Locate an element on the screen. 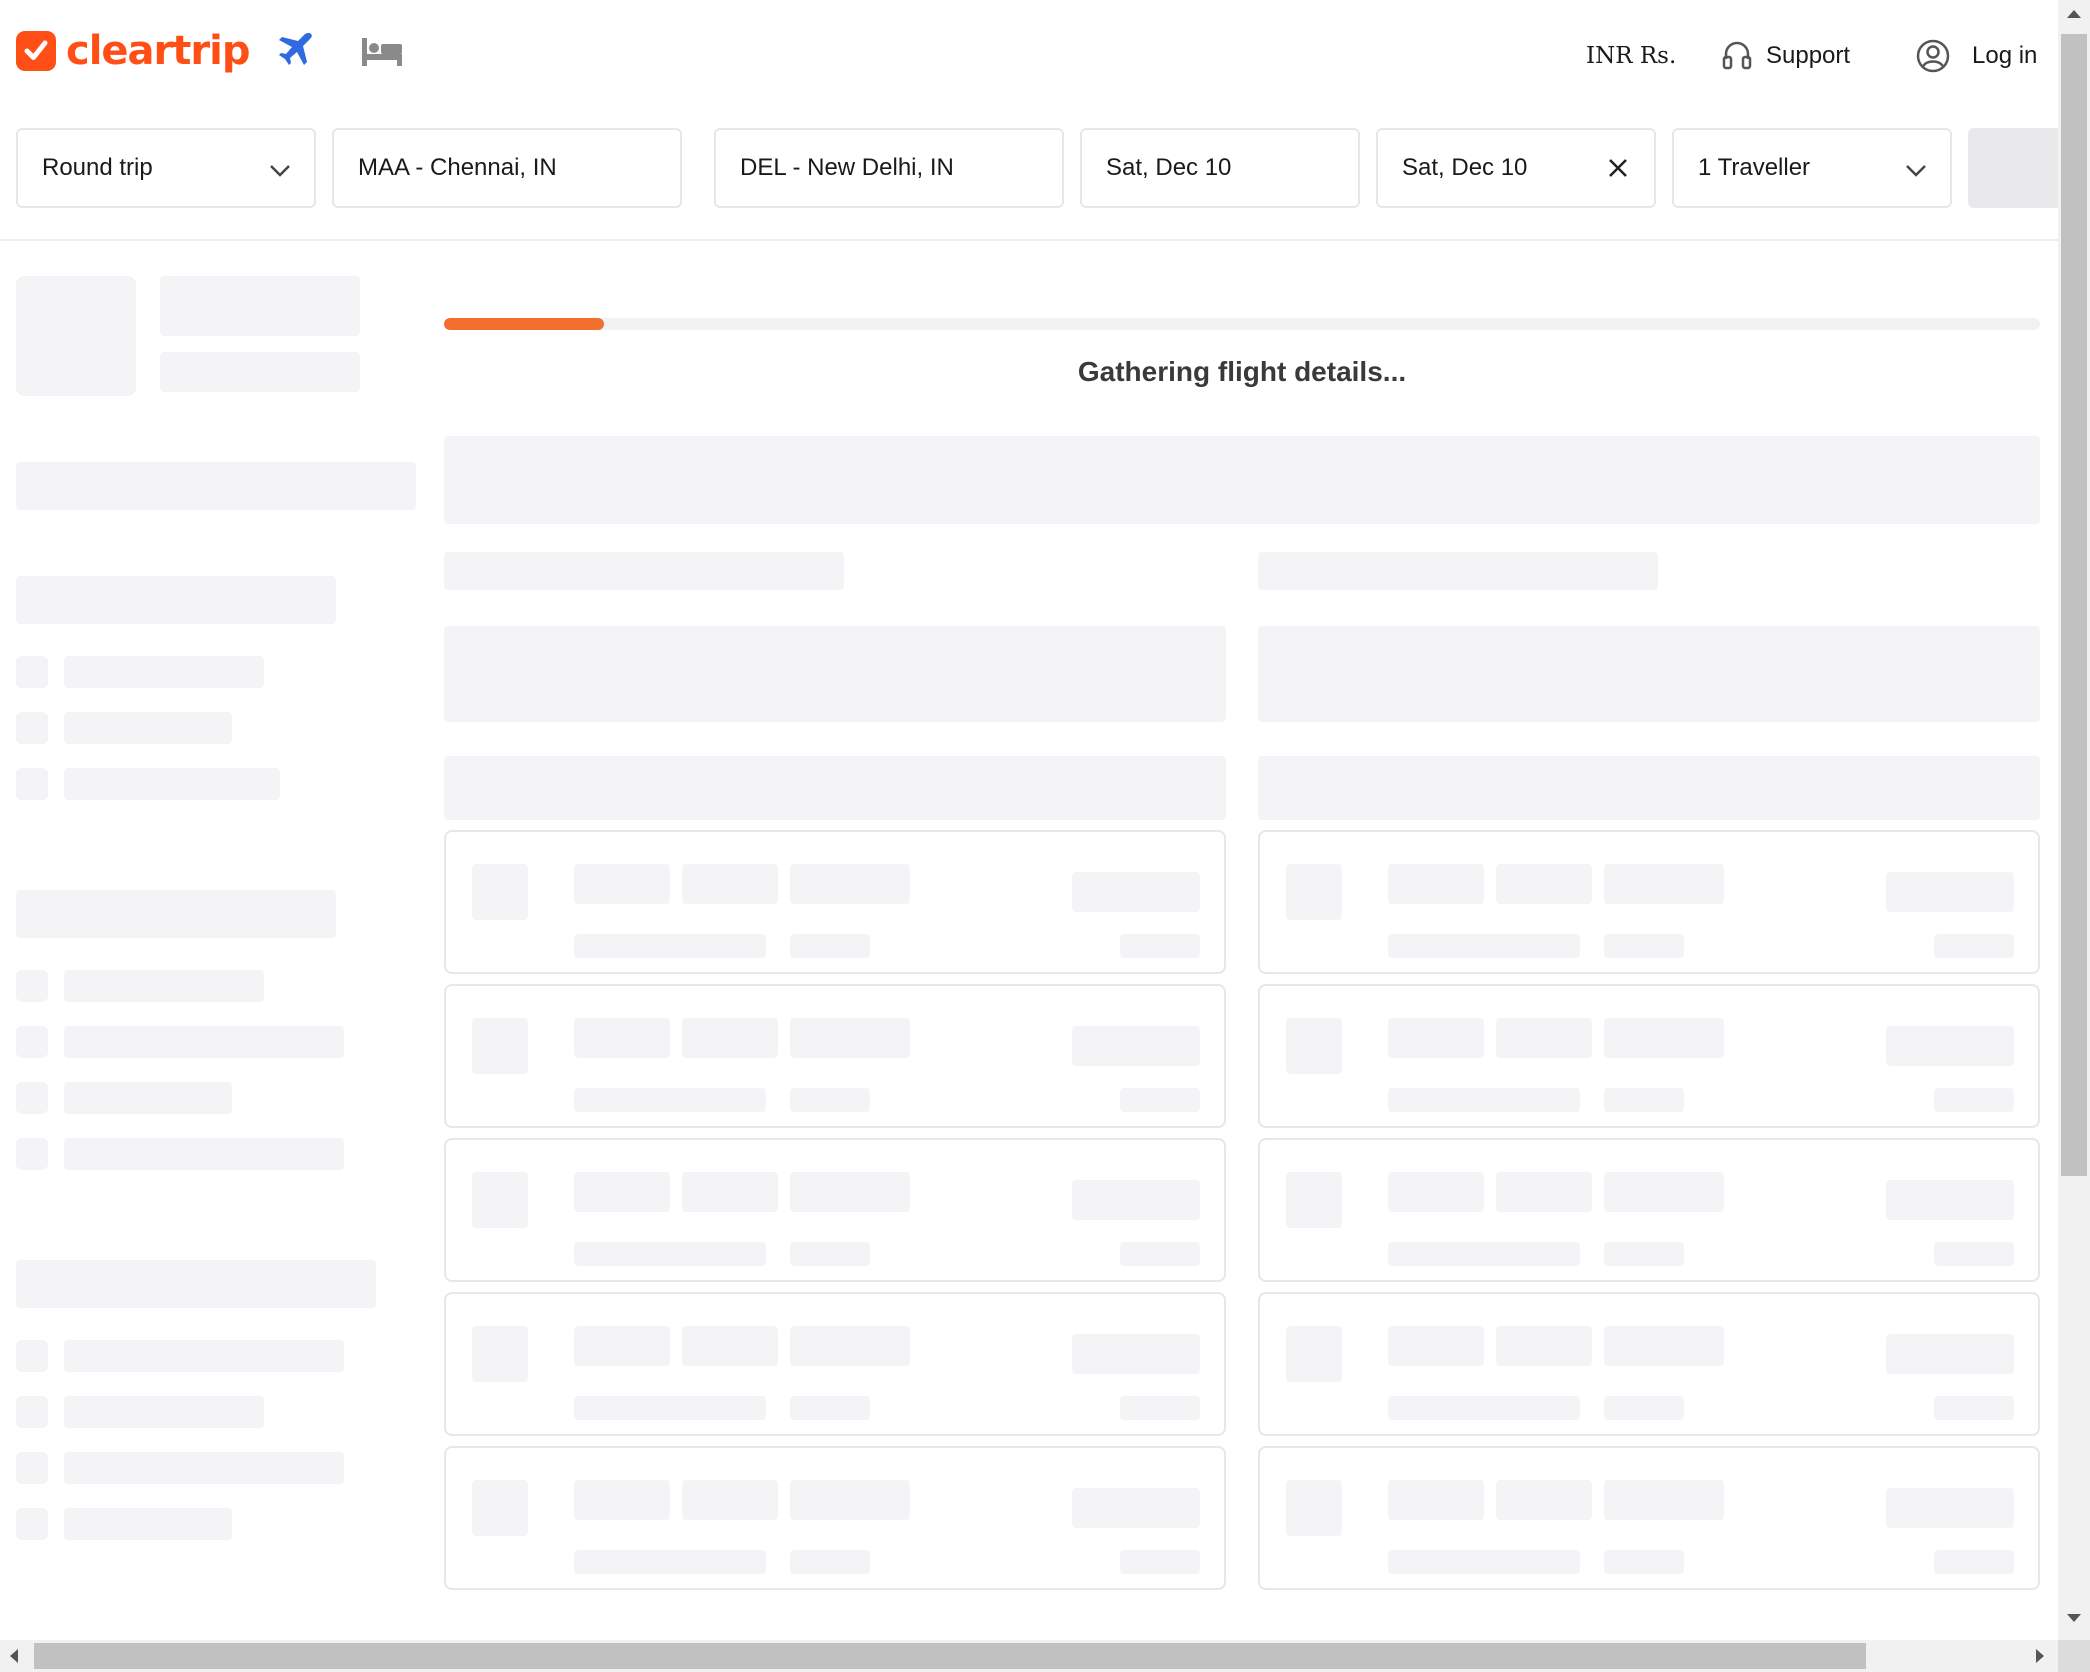 Image resolution: width=2090 pixels, height=1672 pixels. return-date-field: Sat, Dec 10 is located at coordinates (1516, 168).